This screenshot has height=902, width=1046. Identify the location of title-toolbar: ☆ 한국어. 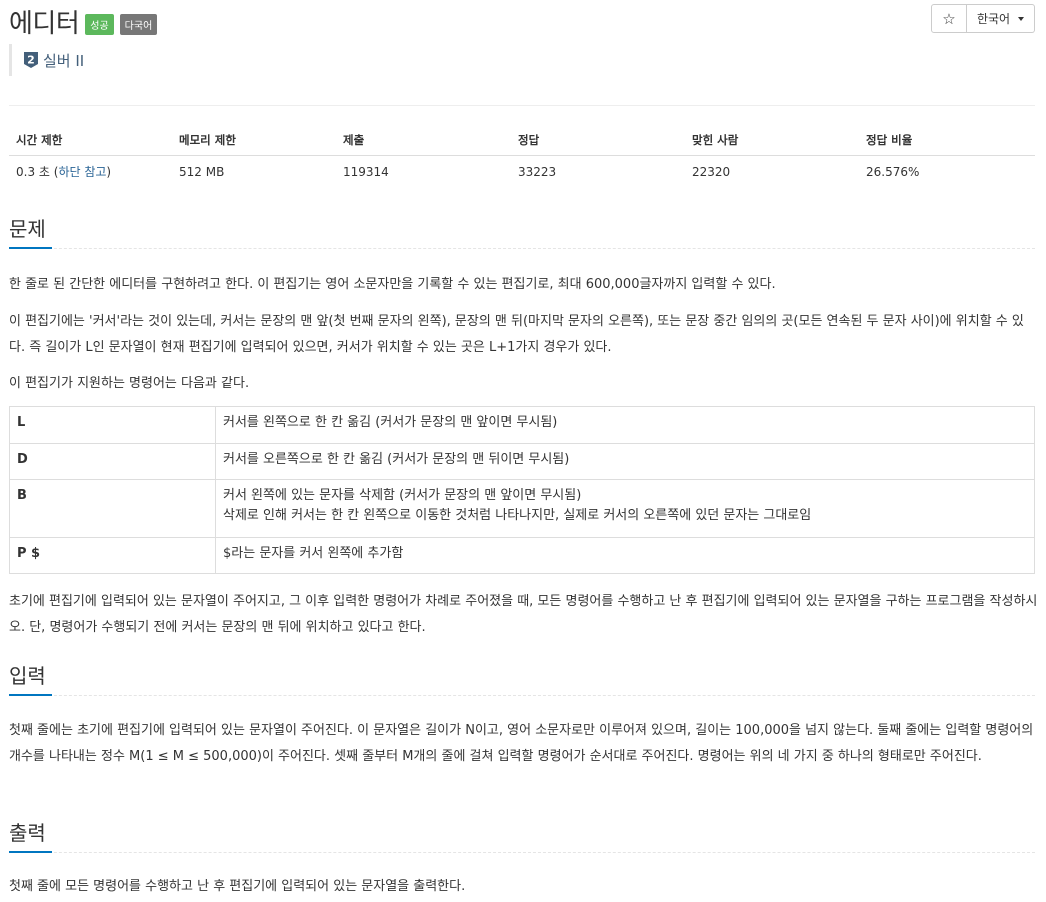
(983, 18).